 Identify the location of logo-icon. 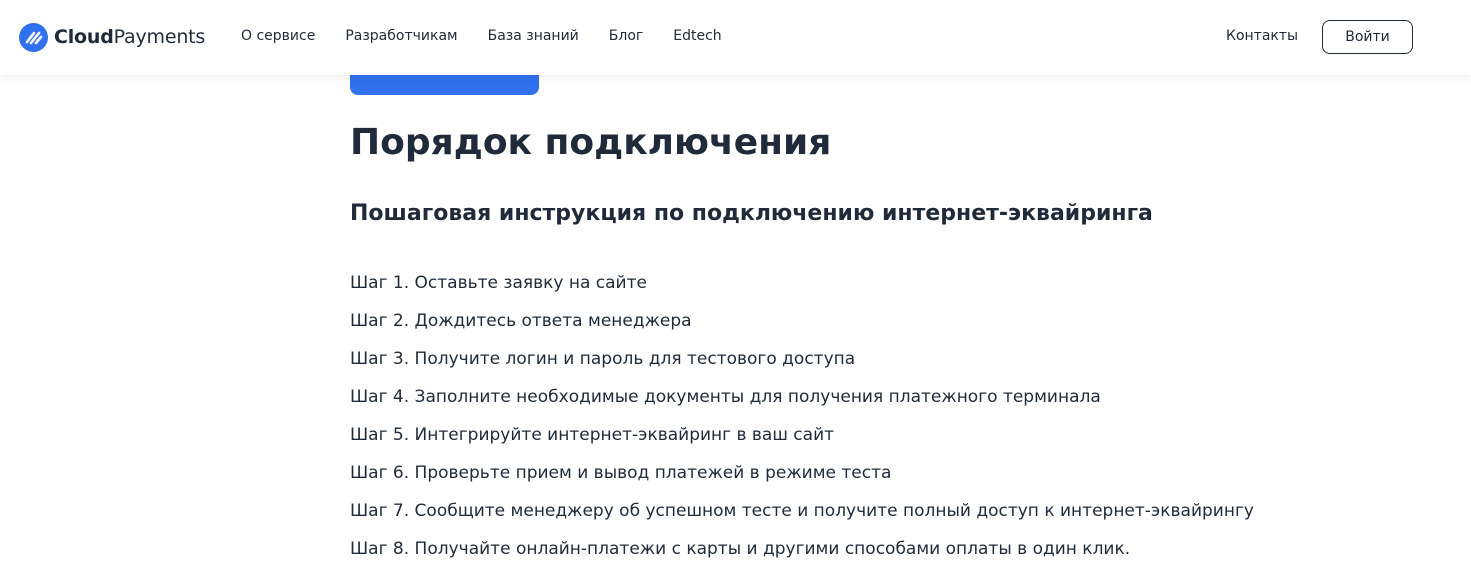
(33, 37).